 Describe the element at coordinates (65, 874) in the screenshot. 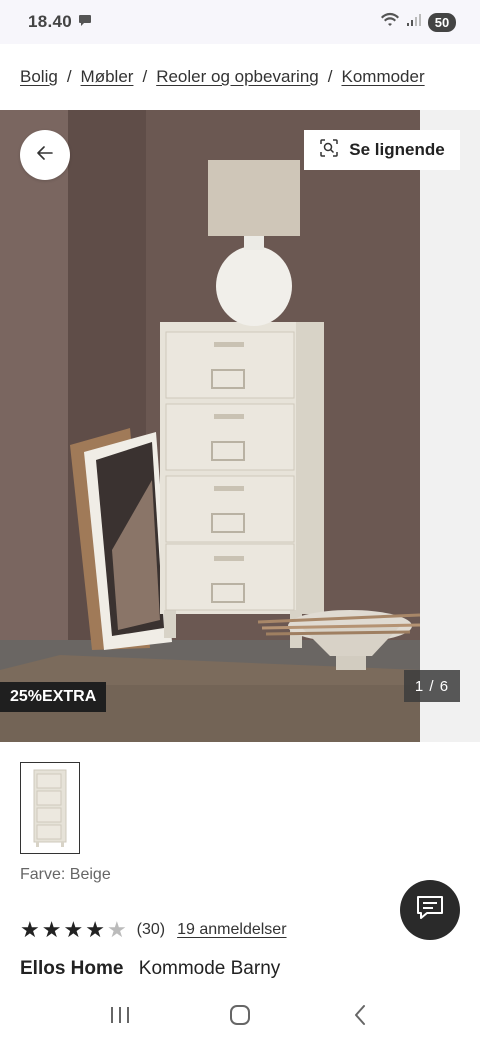

I see `color-label: Farve: Beige` at that location.